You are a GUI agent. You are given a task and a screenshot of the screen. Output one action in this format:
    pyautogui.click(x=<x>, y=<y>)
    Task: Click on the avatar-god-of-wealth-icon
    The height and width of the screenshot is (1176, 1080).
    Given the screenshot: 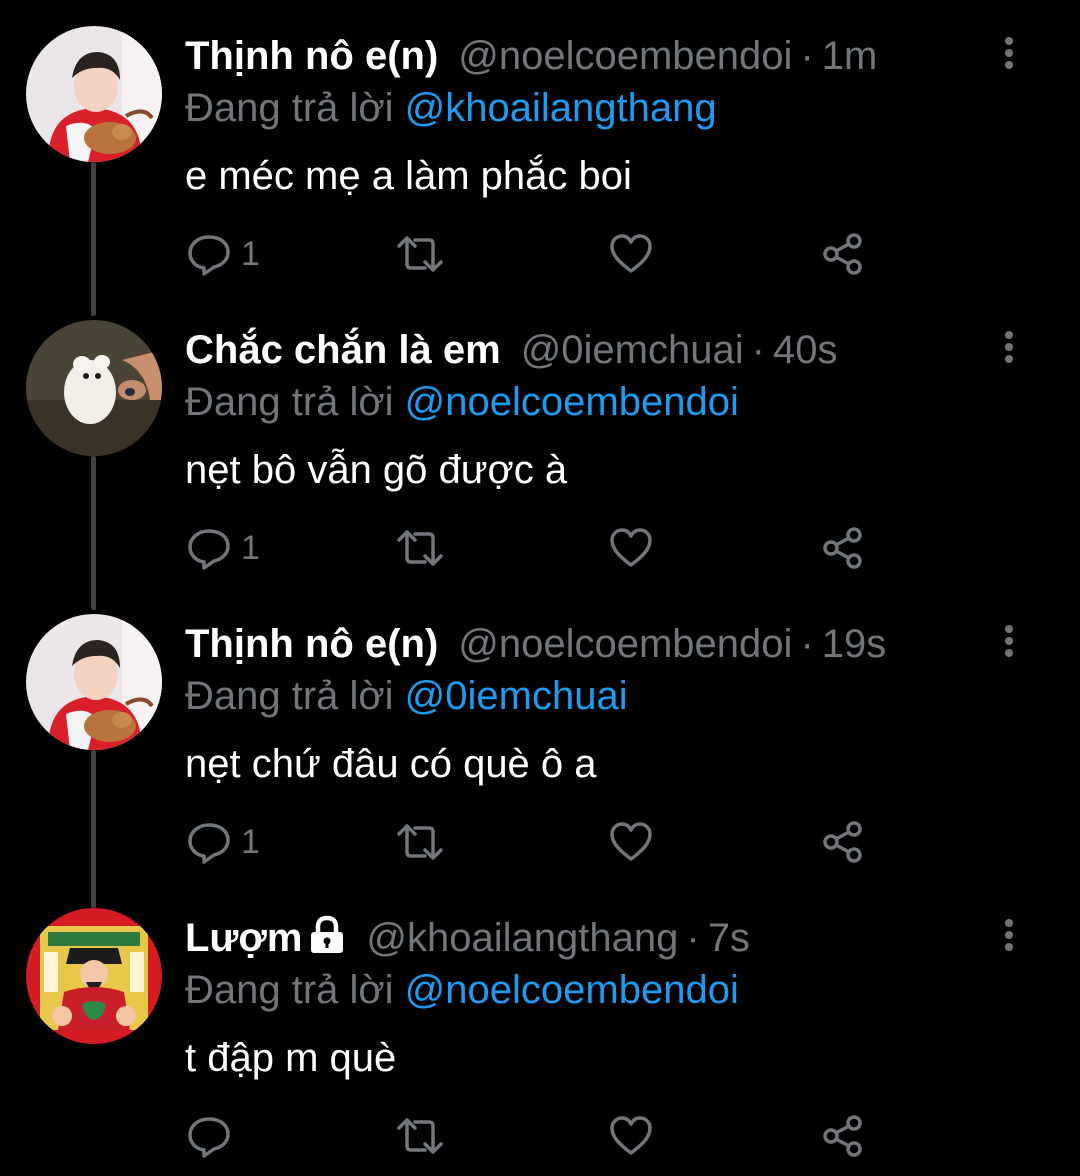 What is the action you would take?
    pyautogui.click(x=94, y=976)
    